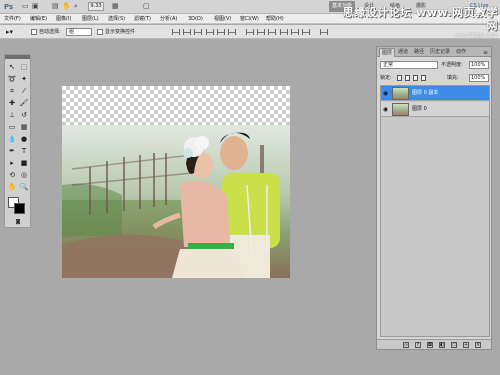 The height and width of the screenshot is (375, 500). What do you see at coordinates (187, 32) in the screenshot?
I see `align-vertical-center-icon` at bounding box center [187, 32].